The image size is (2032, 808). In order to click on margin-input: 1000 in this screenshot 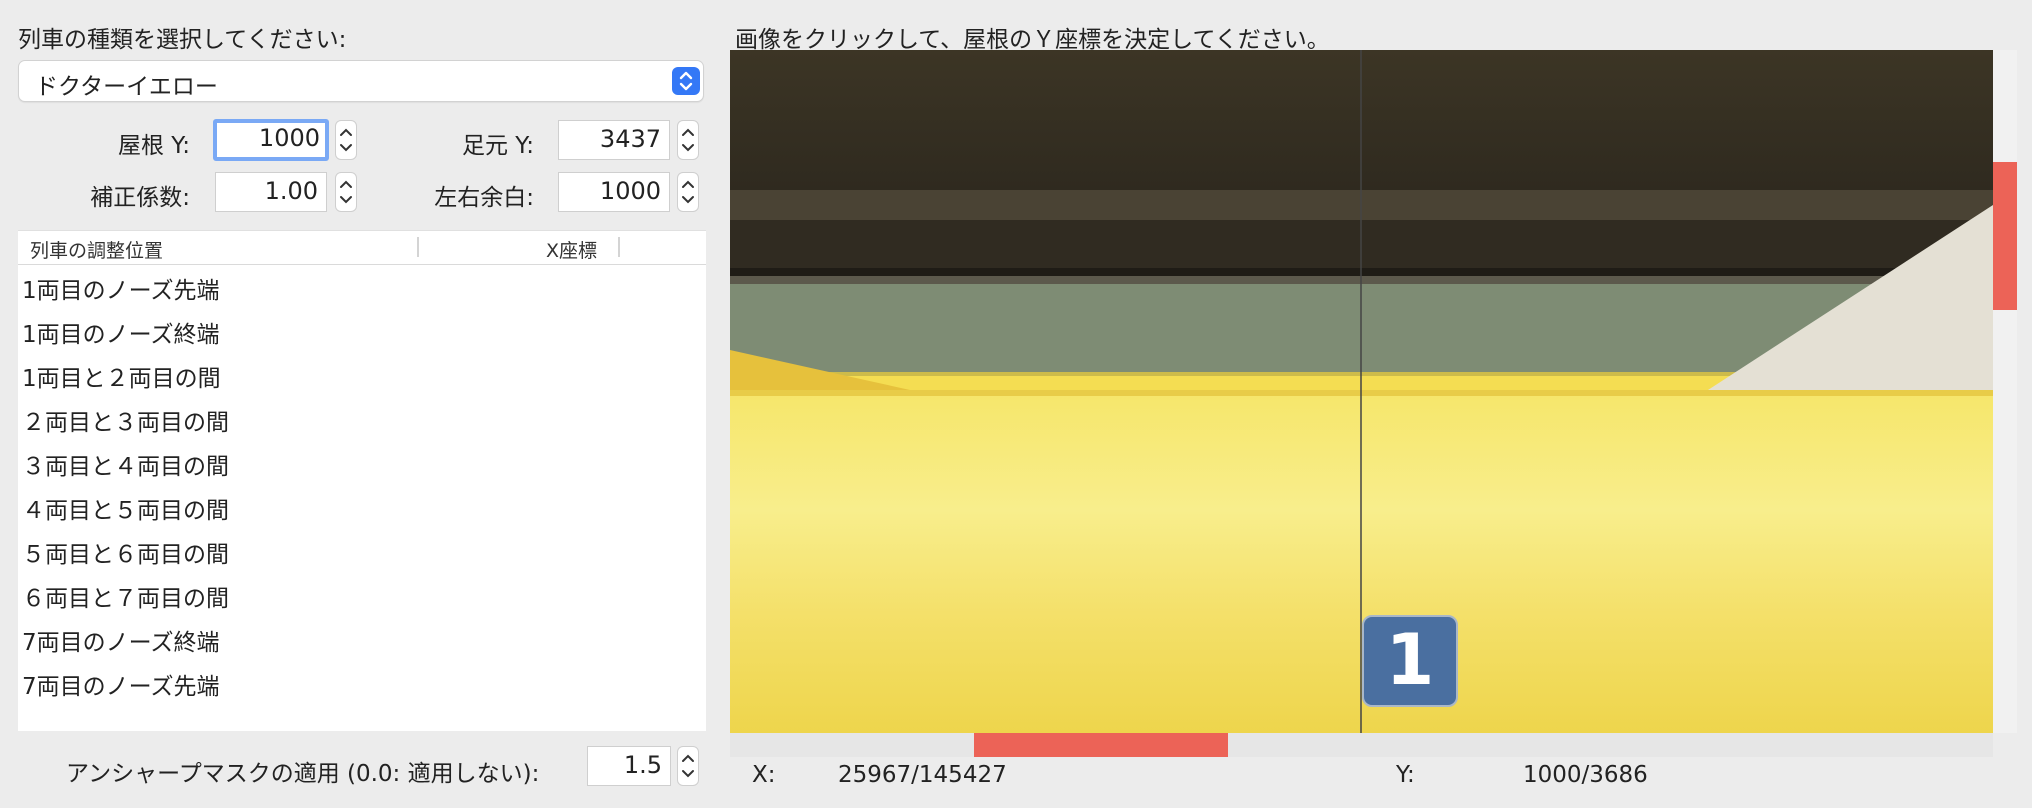, I will do `click(614, 192)`.